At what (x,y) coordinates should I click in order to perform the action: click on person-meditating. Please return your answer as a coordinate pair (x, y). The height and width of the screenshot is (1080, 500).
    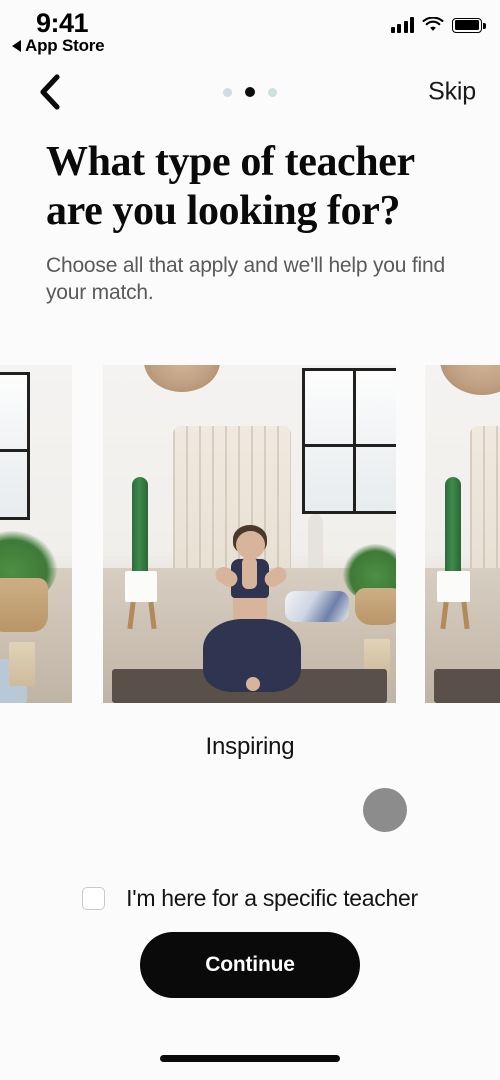
    Looking at the image, I should click on (252, 614).